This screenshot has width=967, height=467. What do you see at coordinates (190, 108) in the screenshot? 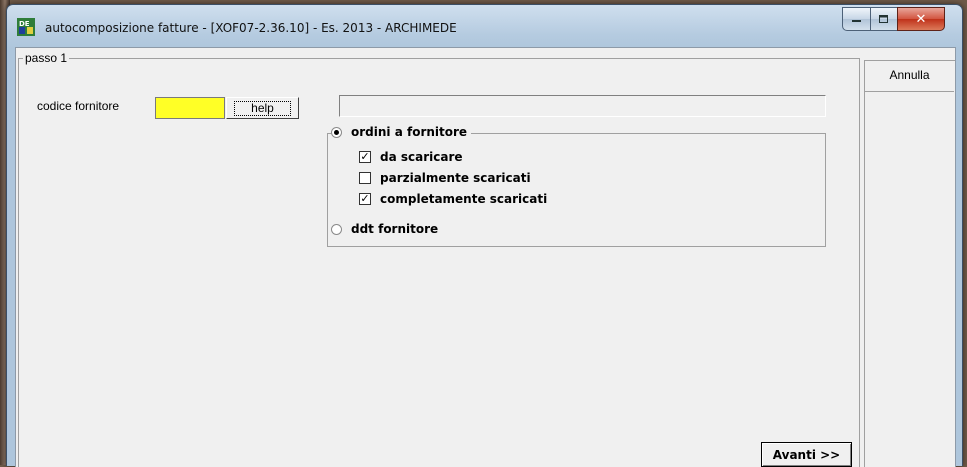
I see `supplier-code-input` at bounding box center [190, 108].